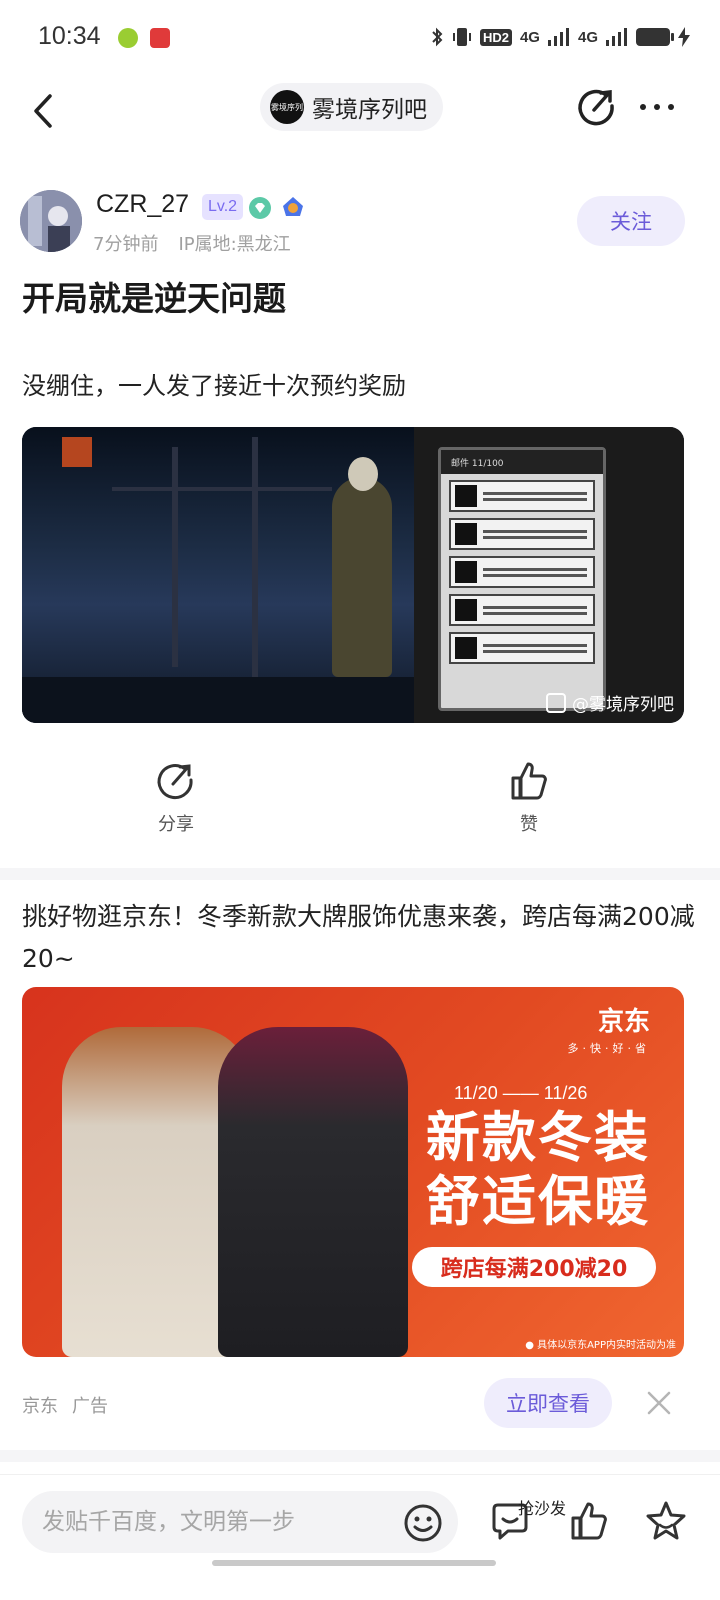 The image size is (720, 1600). Describe the element at coordinates (90, 1406) in the screenshot. I see `ad-label: 广告` at that location.